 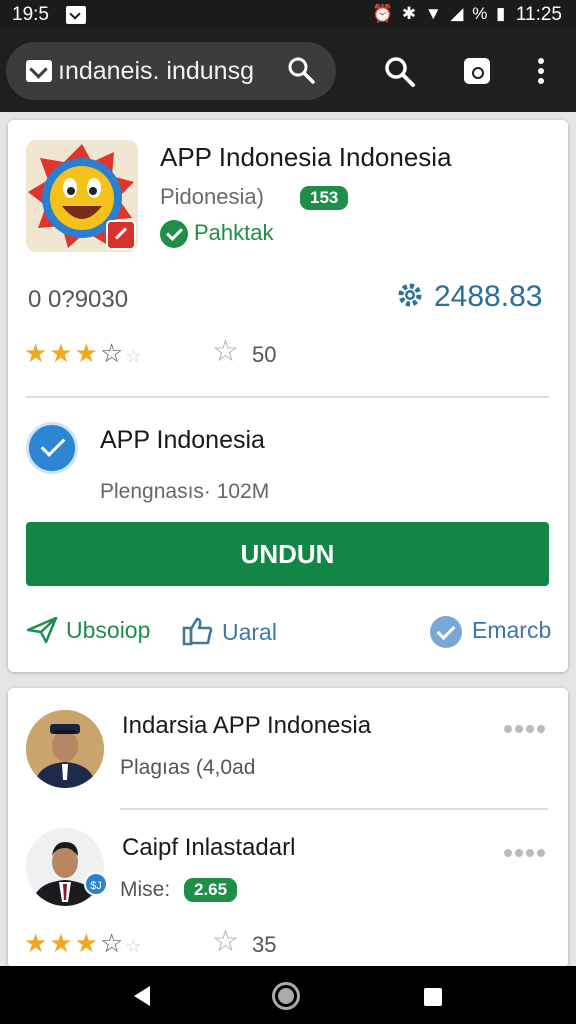 I want to click on like-action: Uaral, so click(x=229, y=631).